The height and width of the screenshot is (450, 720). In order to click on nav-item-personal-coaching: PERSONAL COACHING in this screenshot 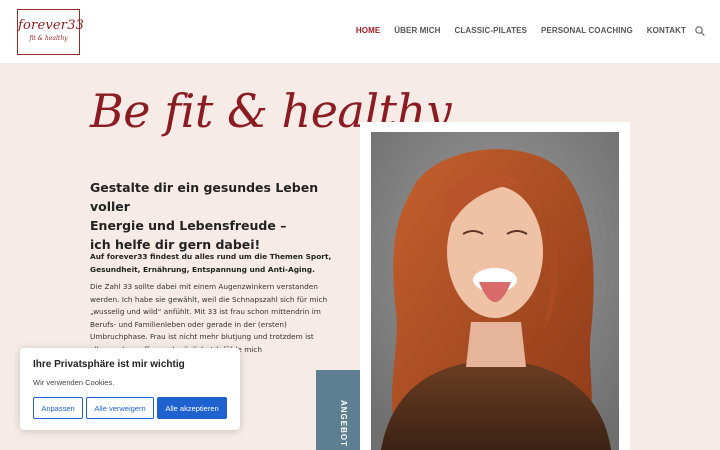, I will do `click(587, 30)`.